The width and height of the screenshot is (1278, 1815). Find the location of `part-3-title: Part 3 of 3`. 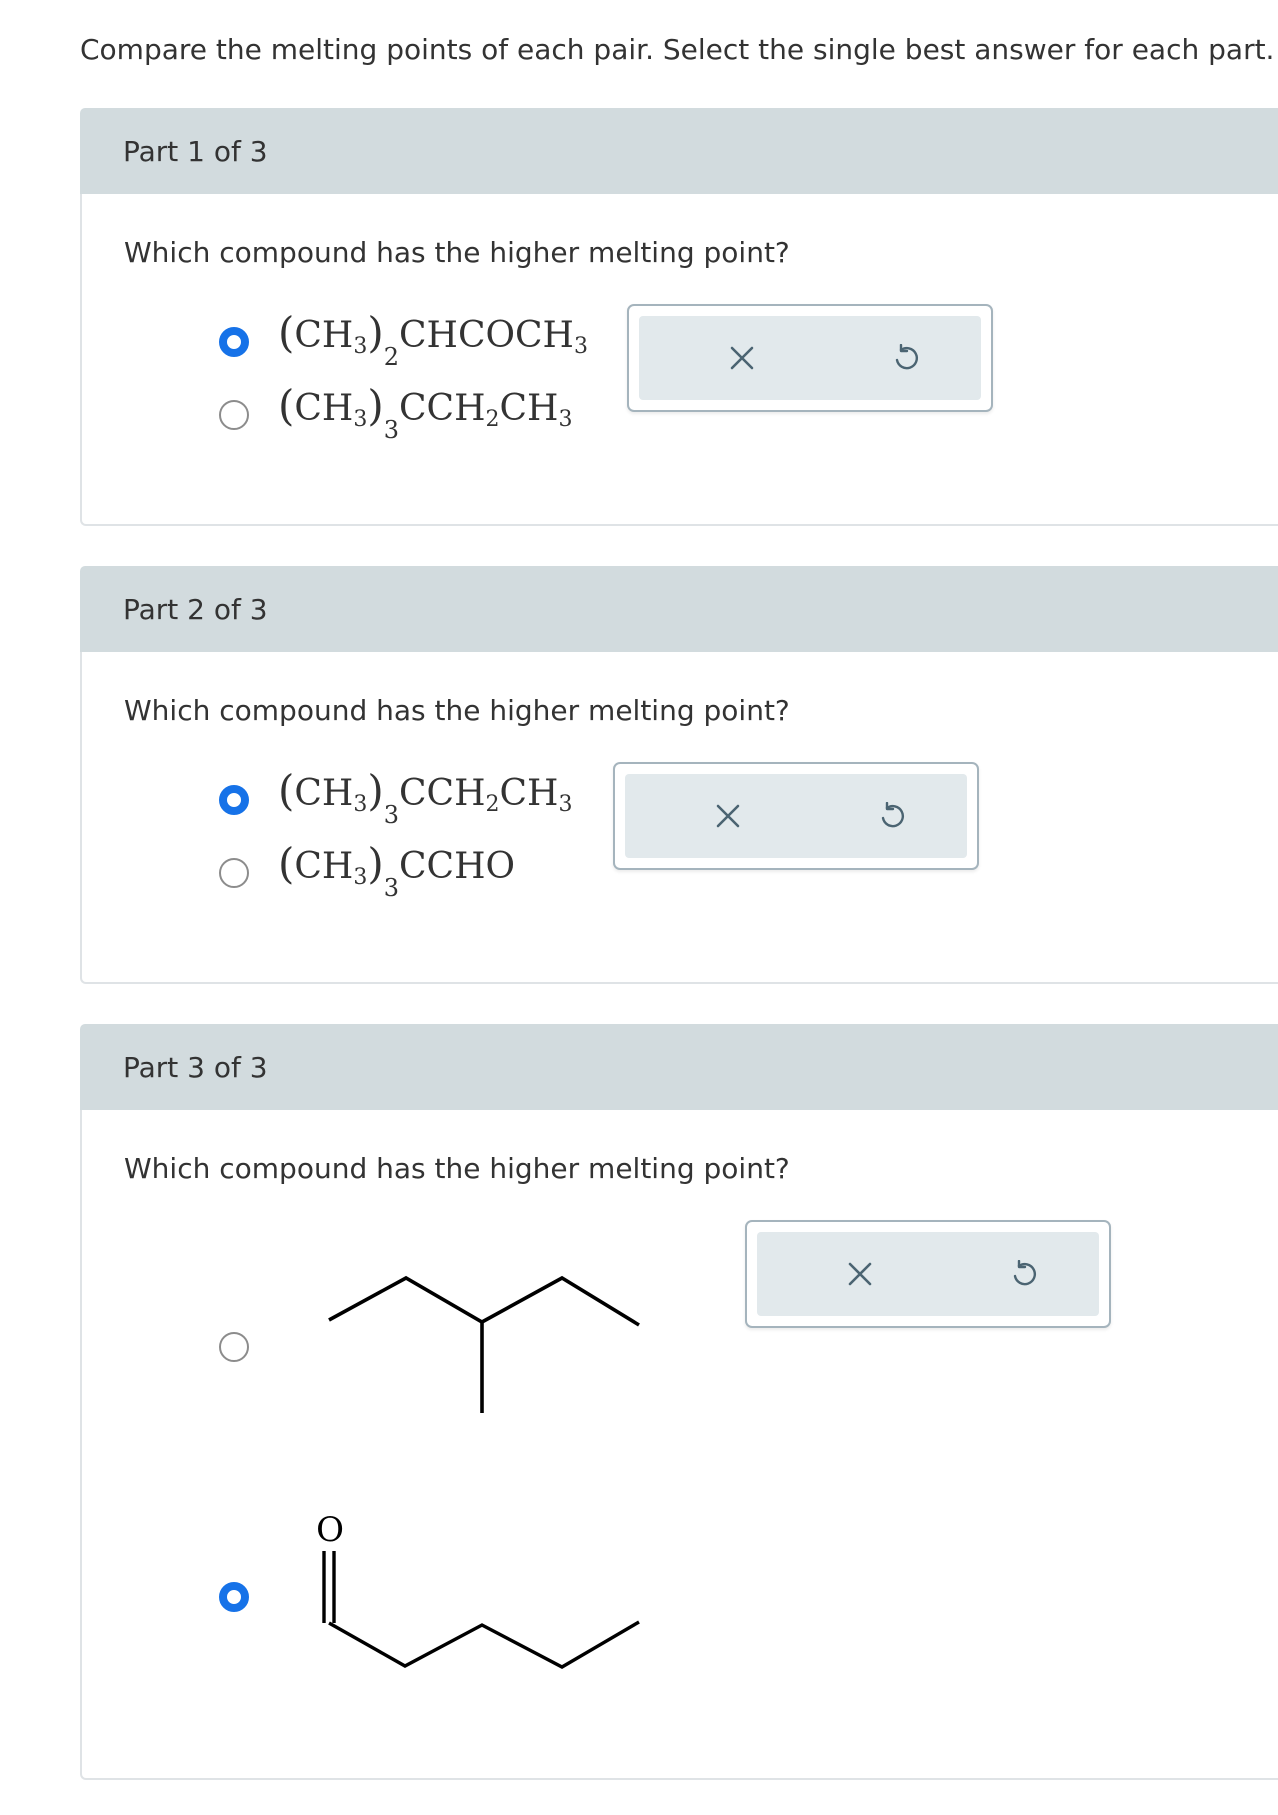

part-3-title: Part 3 of 3 is located at coordinates (195, 1067).